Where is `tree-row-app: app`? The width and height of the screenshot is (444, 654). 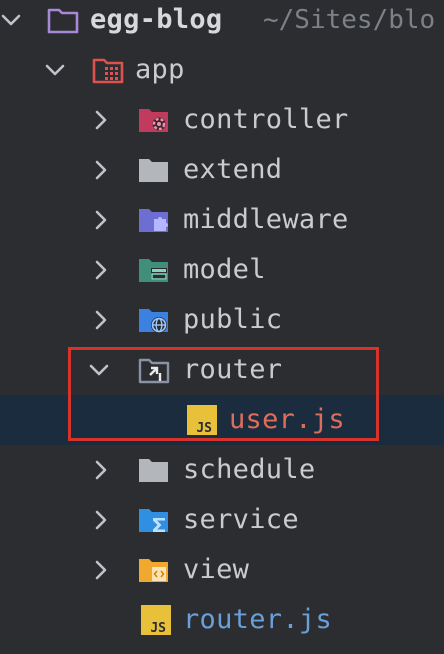 tree-row-app: app is located at coordinates (222, 70).